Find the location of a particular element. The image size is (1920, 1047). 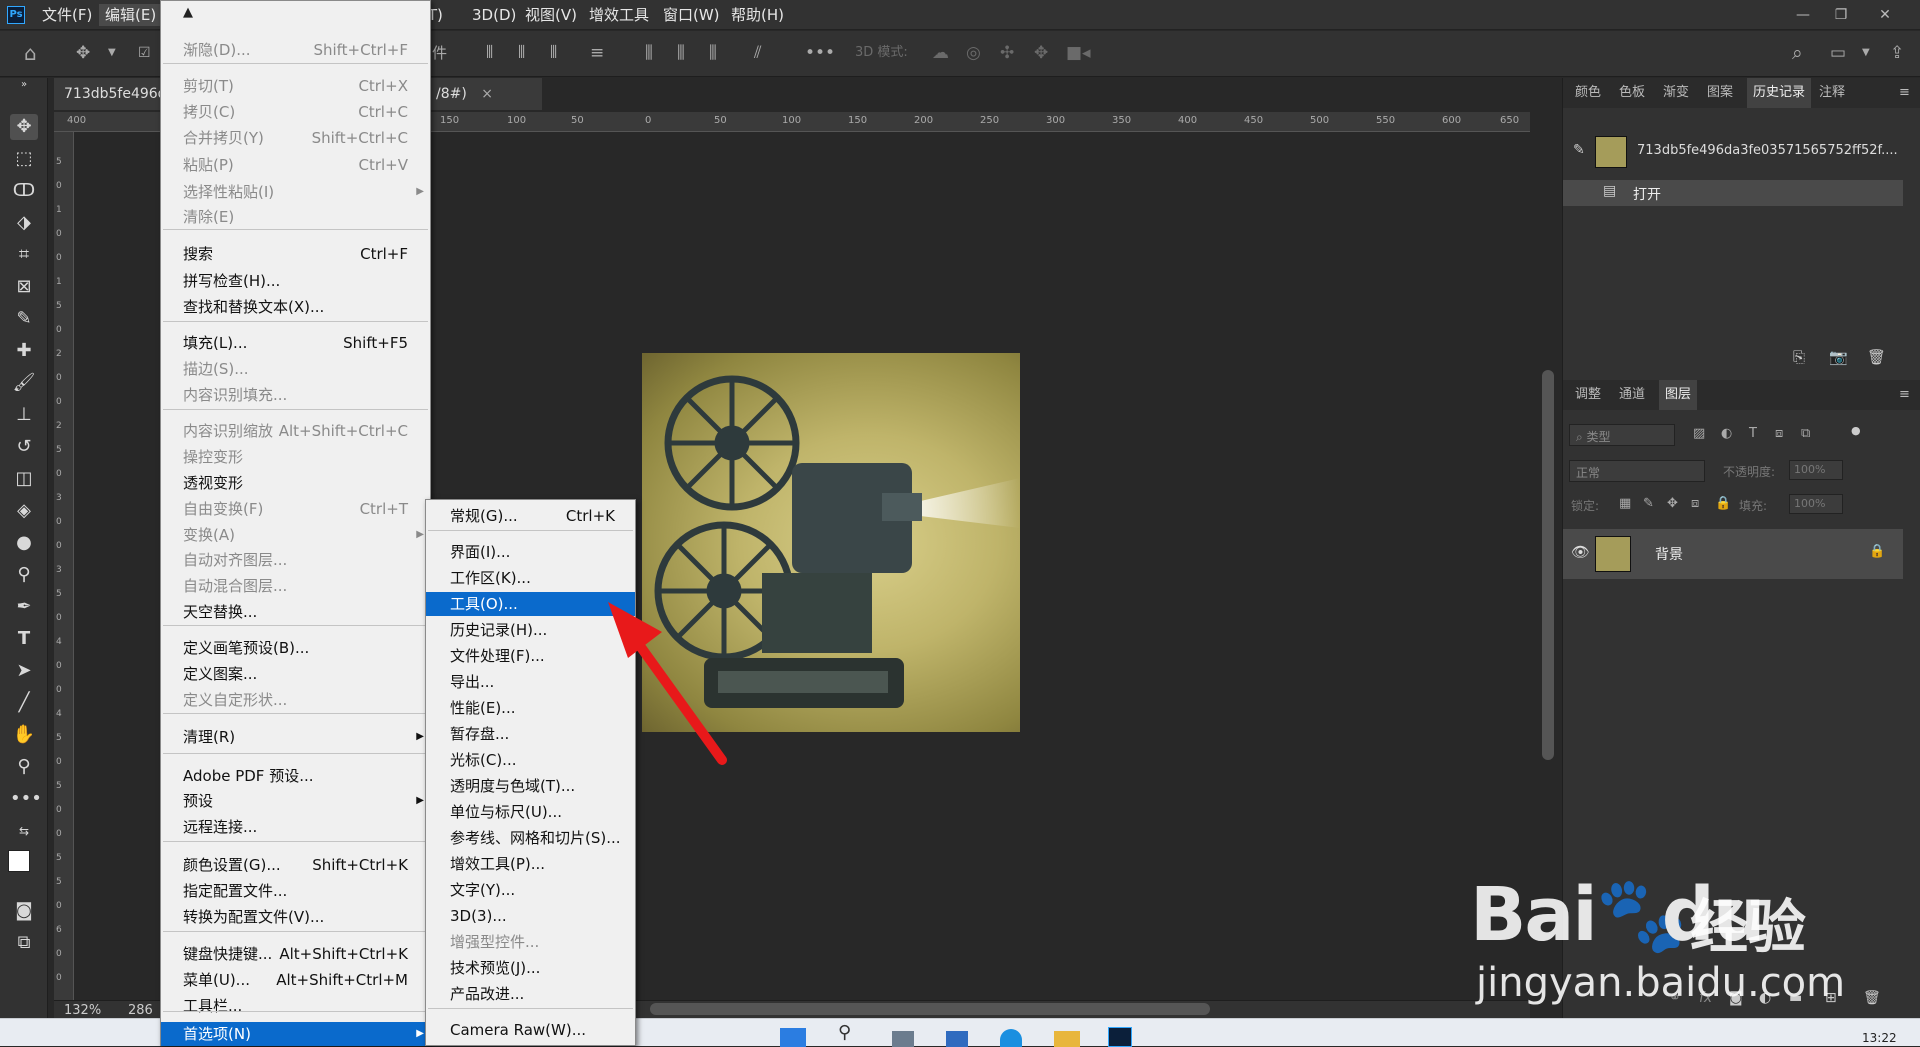

zoom-level: 132% is located at coordinates (82, 1010).